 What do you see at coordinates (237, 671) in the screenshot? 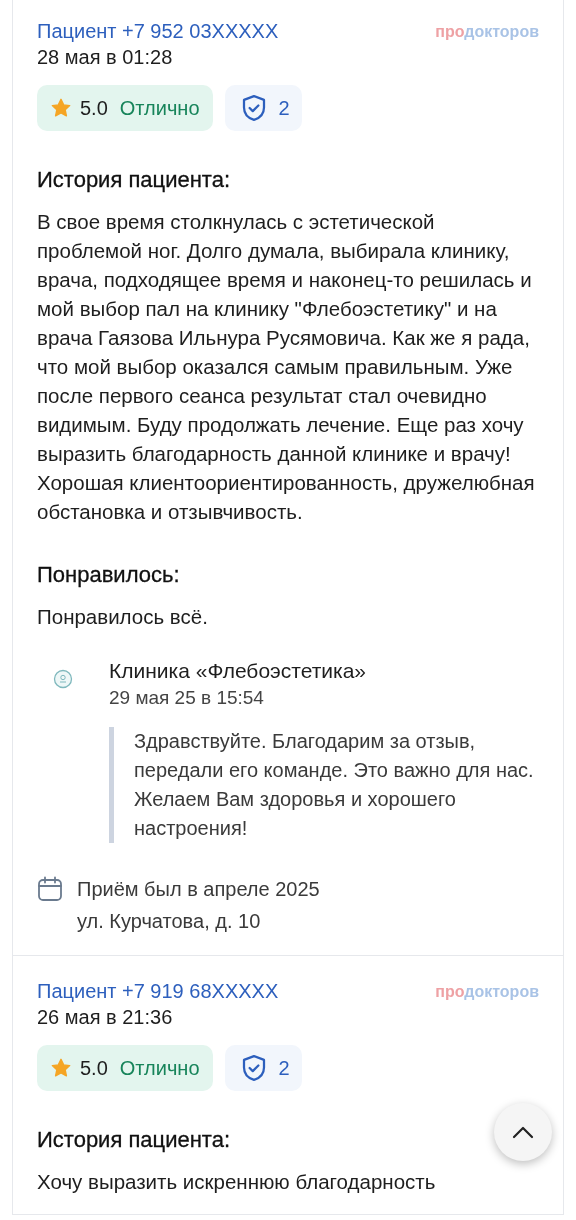
I see `clinic-name: Клиника «Флебоэстетика»` at bounding box center [237, 671].